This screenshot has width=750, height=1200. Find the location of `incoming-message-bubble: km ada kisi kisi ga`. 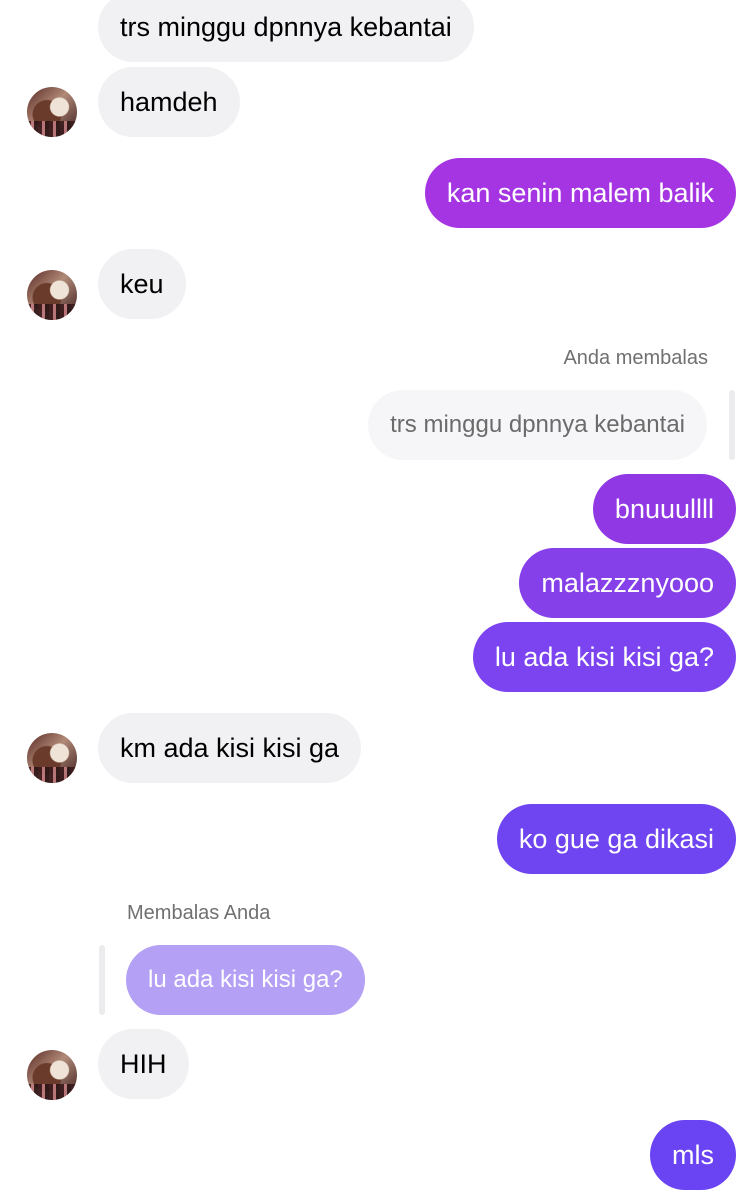

incoming-message-bubble: km ada kisi kisi ga is located at coordinates (230, 748).